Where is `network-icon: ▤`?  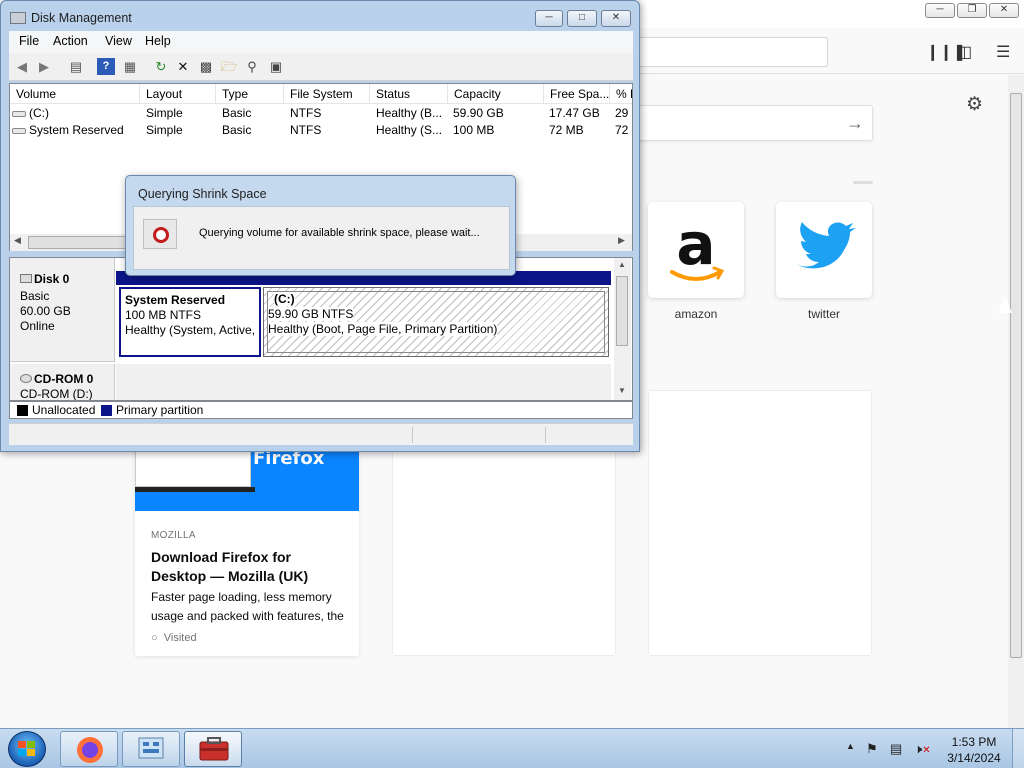
network-icon: ▤ is located at coordinates (896, 749).